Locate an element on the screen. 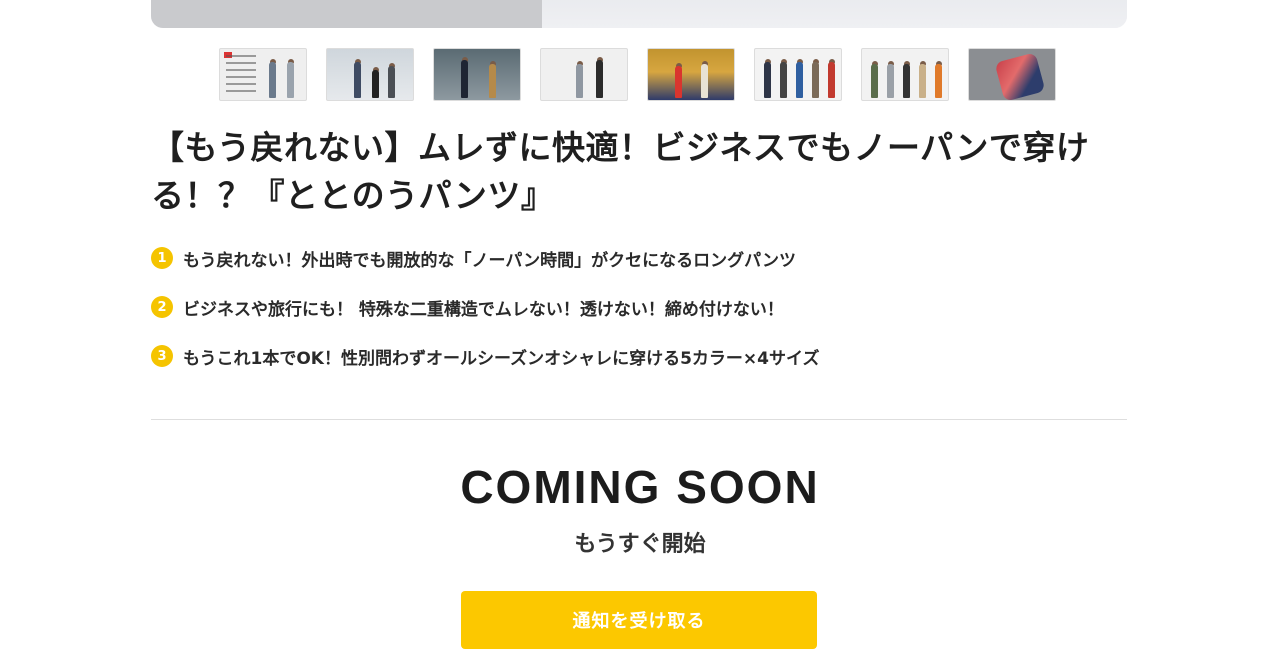  thumbnail-text-graphic is located at coordinates (241, 75).